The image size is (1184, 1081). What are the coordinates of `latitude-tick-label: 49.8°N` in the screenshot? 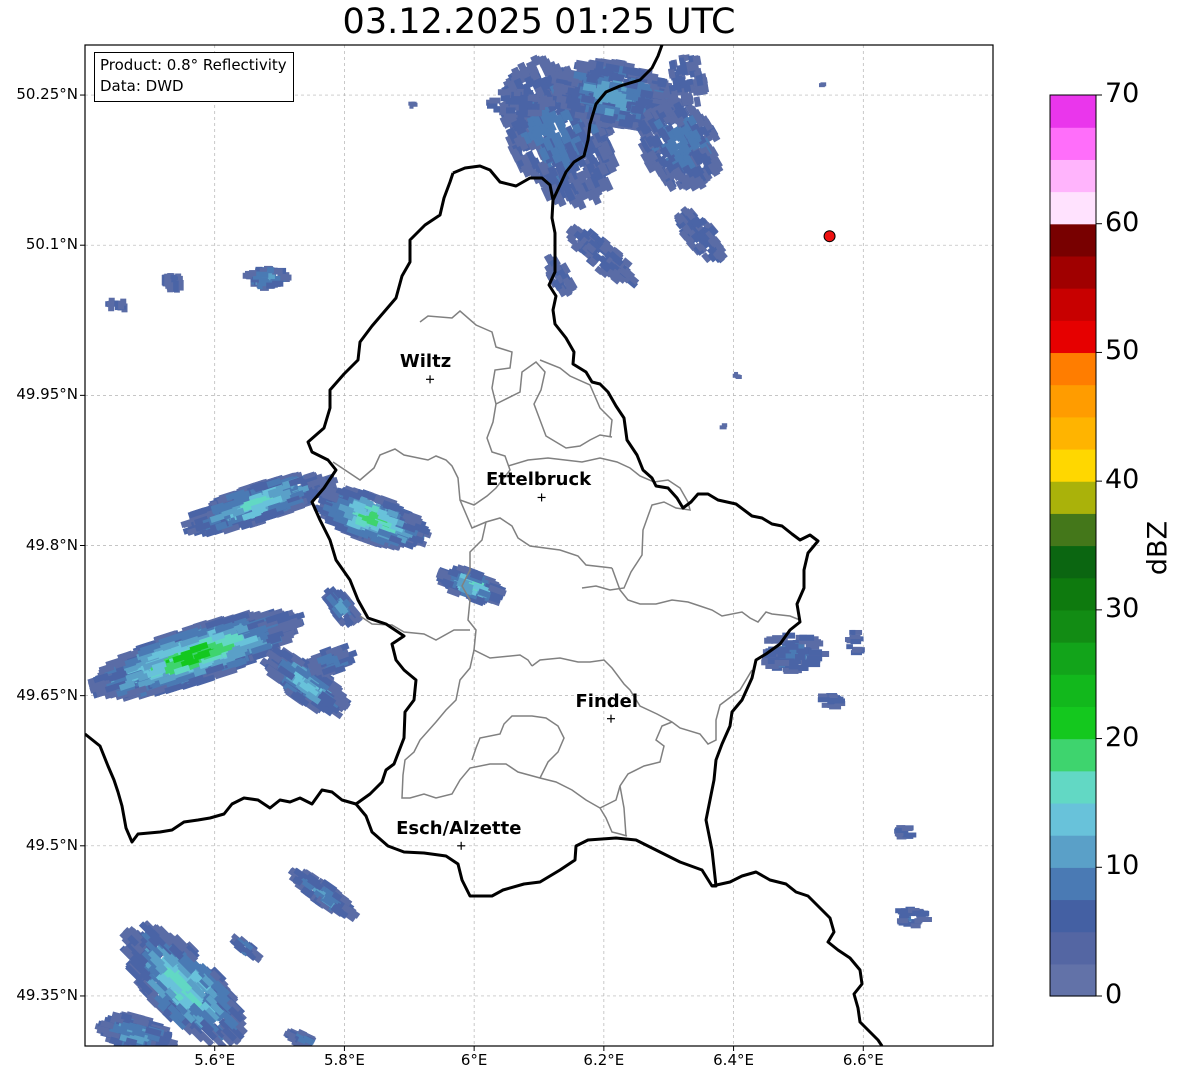 It's located at (51, 544).